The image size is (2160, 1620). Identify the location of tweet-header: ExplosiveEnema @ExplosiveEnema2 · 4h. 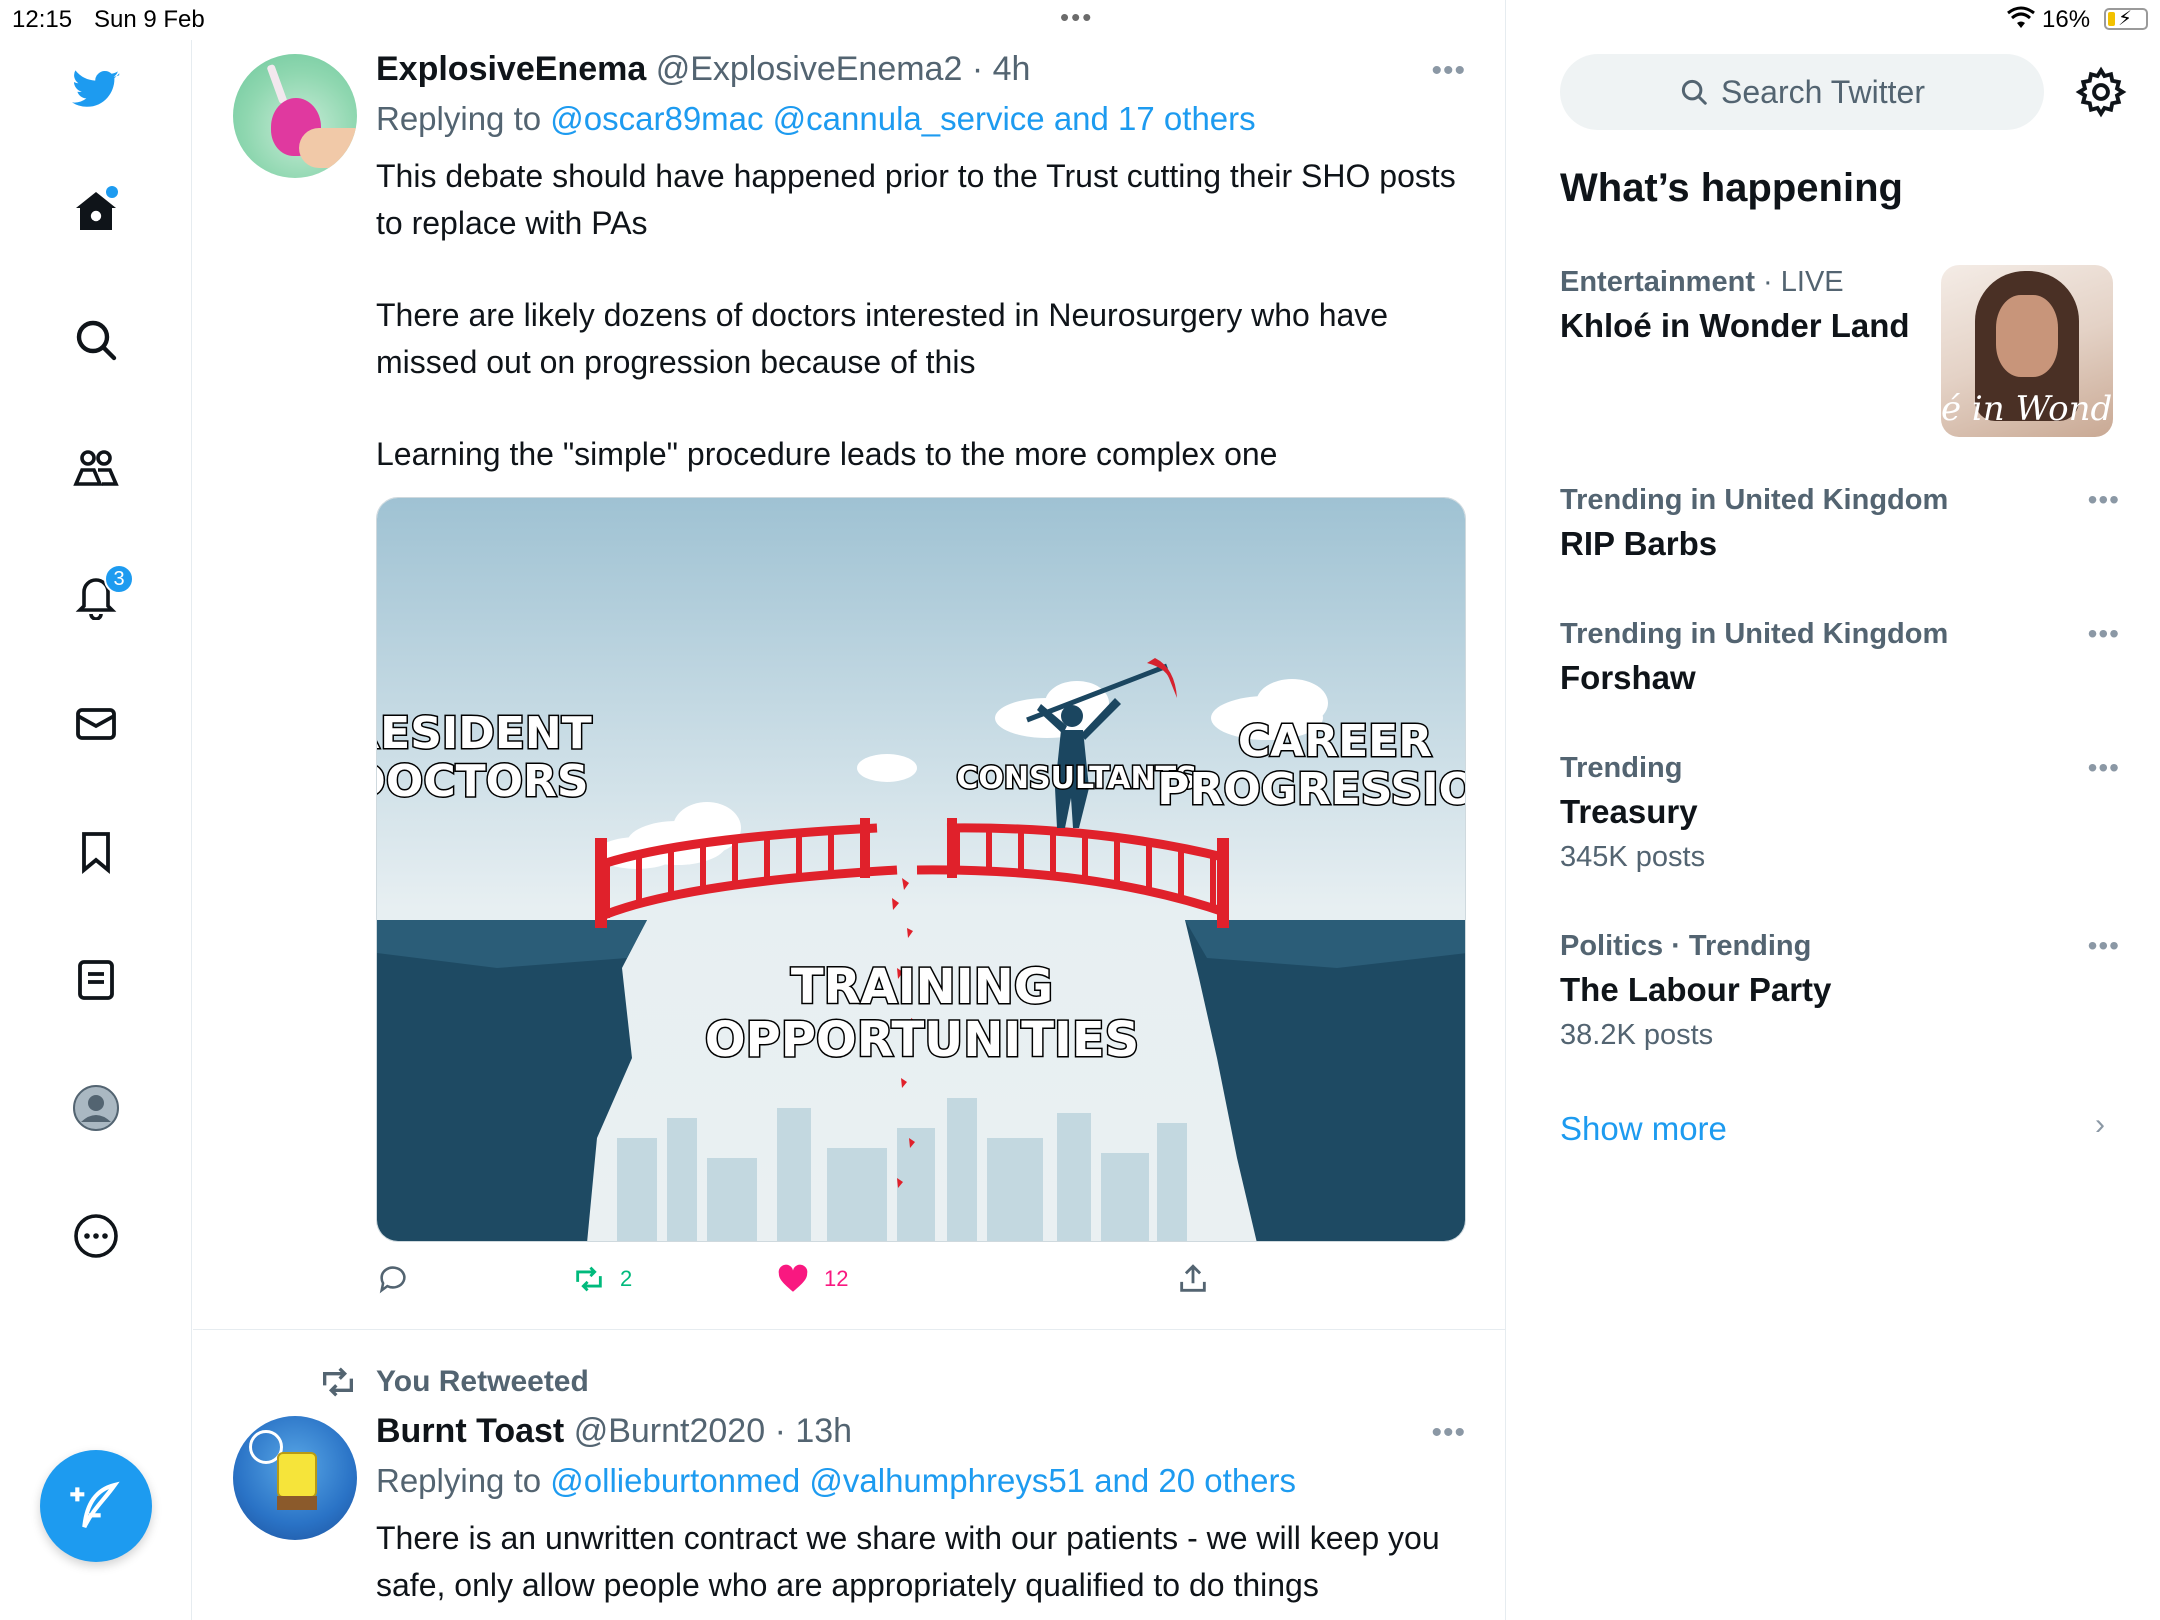
(703, 69).